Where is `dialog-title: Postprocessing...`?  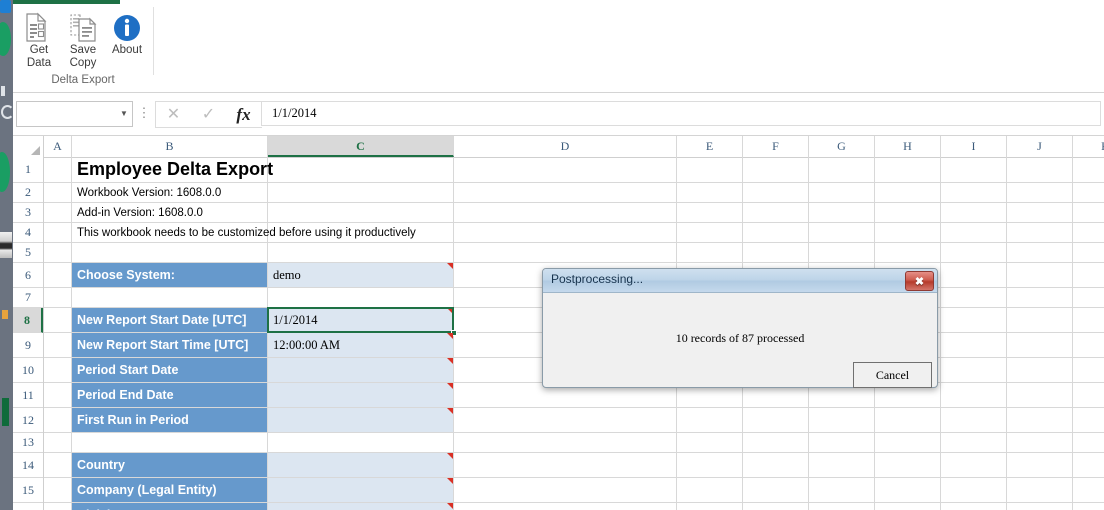
dialog-title: Postprocessing... is located at coordinates (597, 279).